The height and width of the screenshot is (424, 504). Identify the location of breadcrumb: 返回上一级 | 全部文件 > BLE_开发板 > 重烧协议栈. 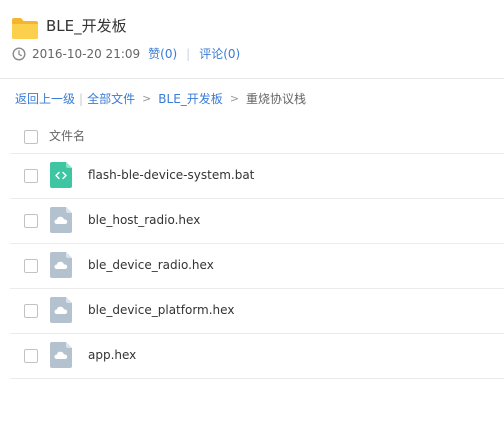
(160, 99).